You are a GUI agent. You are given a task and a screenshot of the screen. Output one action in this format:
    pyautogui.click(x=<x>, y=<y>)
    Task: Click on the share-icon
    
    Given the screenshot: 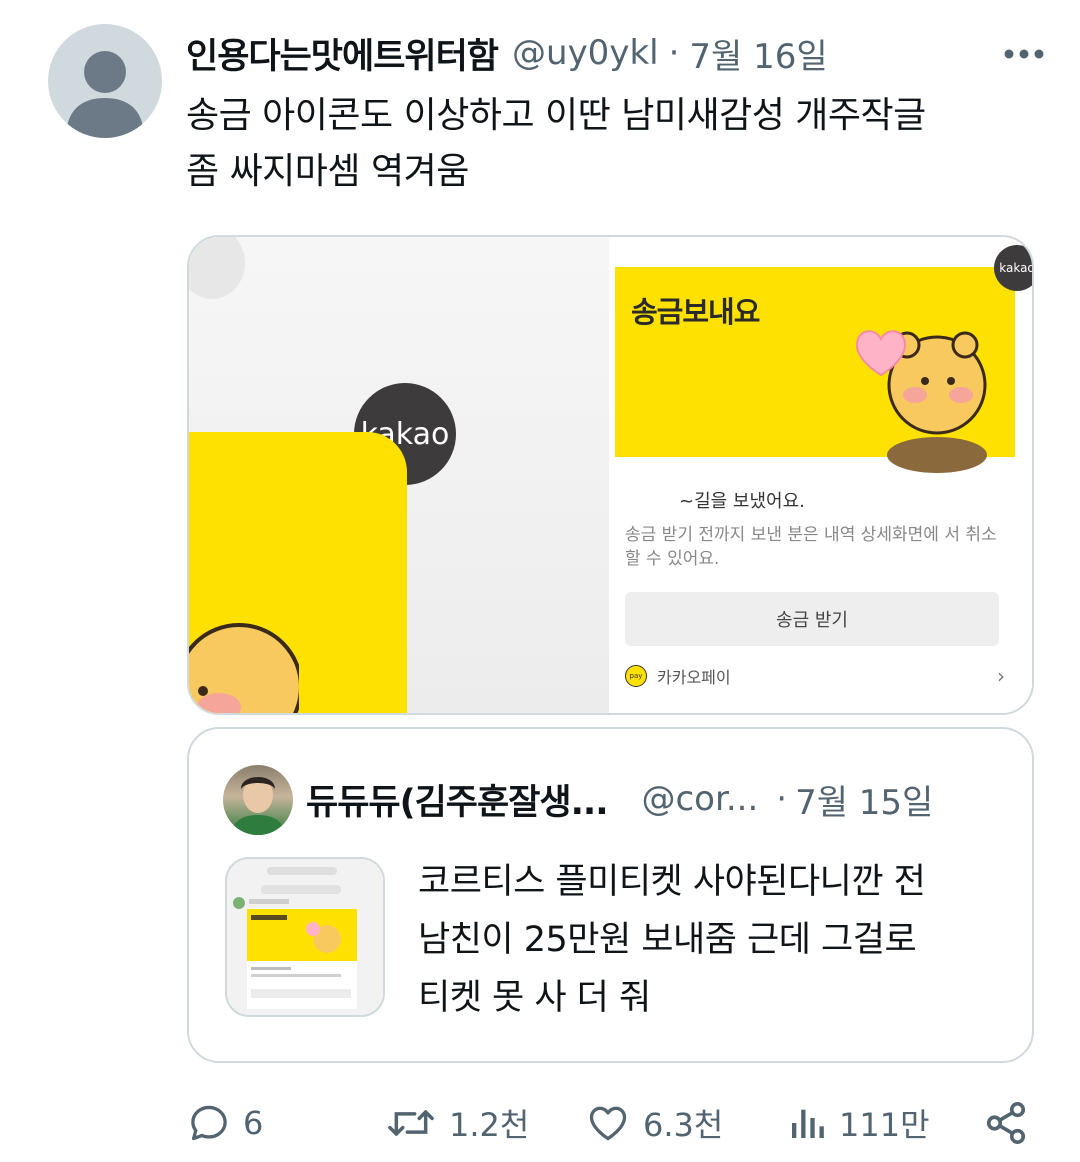 What is the action you would take?
    pyautogui.click(x=1006, y=1123)
    